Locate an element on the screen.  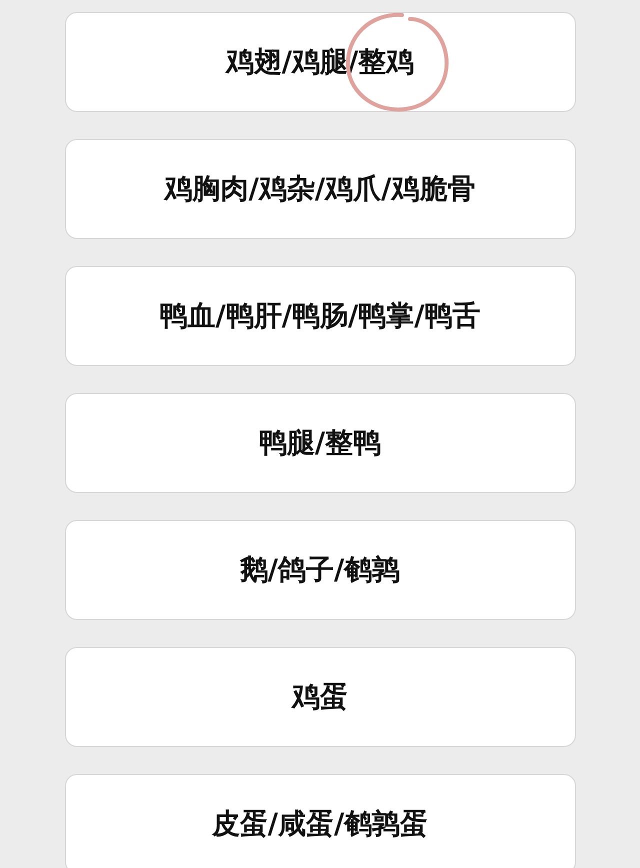
category-button: 鹅/鸽子/鹌鹑 is located at coordinates (320, 570).